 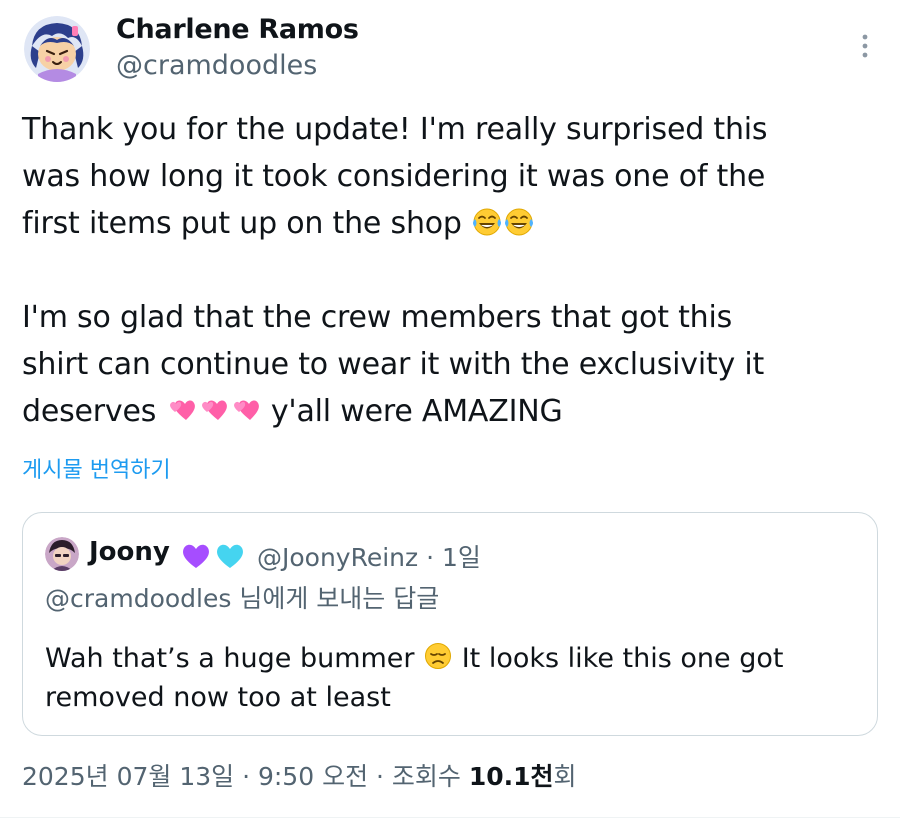 I want to click on quote-author-hearts, so click(x=214, y=555).